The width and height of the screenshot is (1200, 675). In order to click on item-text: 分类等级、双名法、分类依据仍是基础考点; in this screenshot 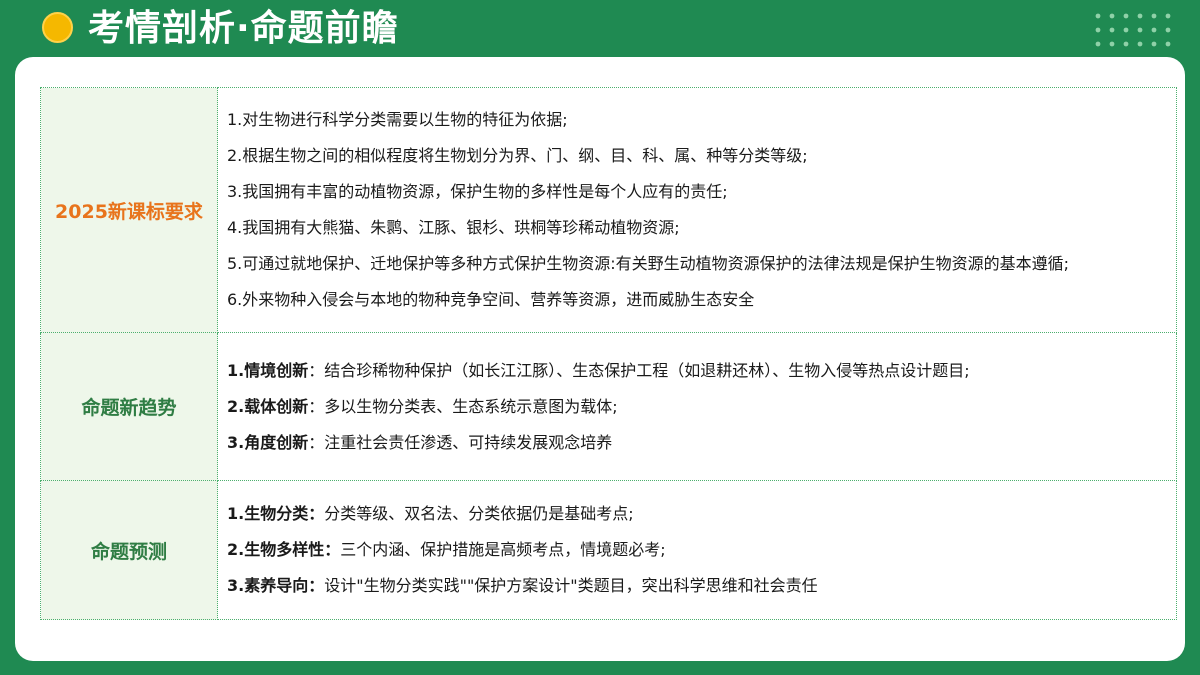, I will do `click(479, 513)`.